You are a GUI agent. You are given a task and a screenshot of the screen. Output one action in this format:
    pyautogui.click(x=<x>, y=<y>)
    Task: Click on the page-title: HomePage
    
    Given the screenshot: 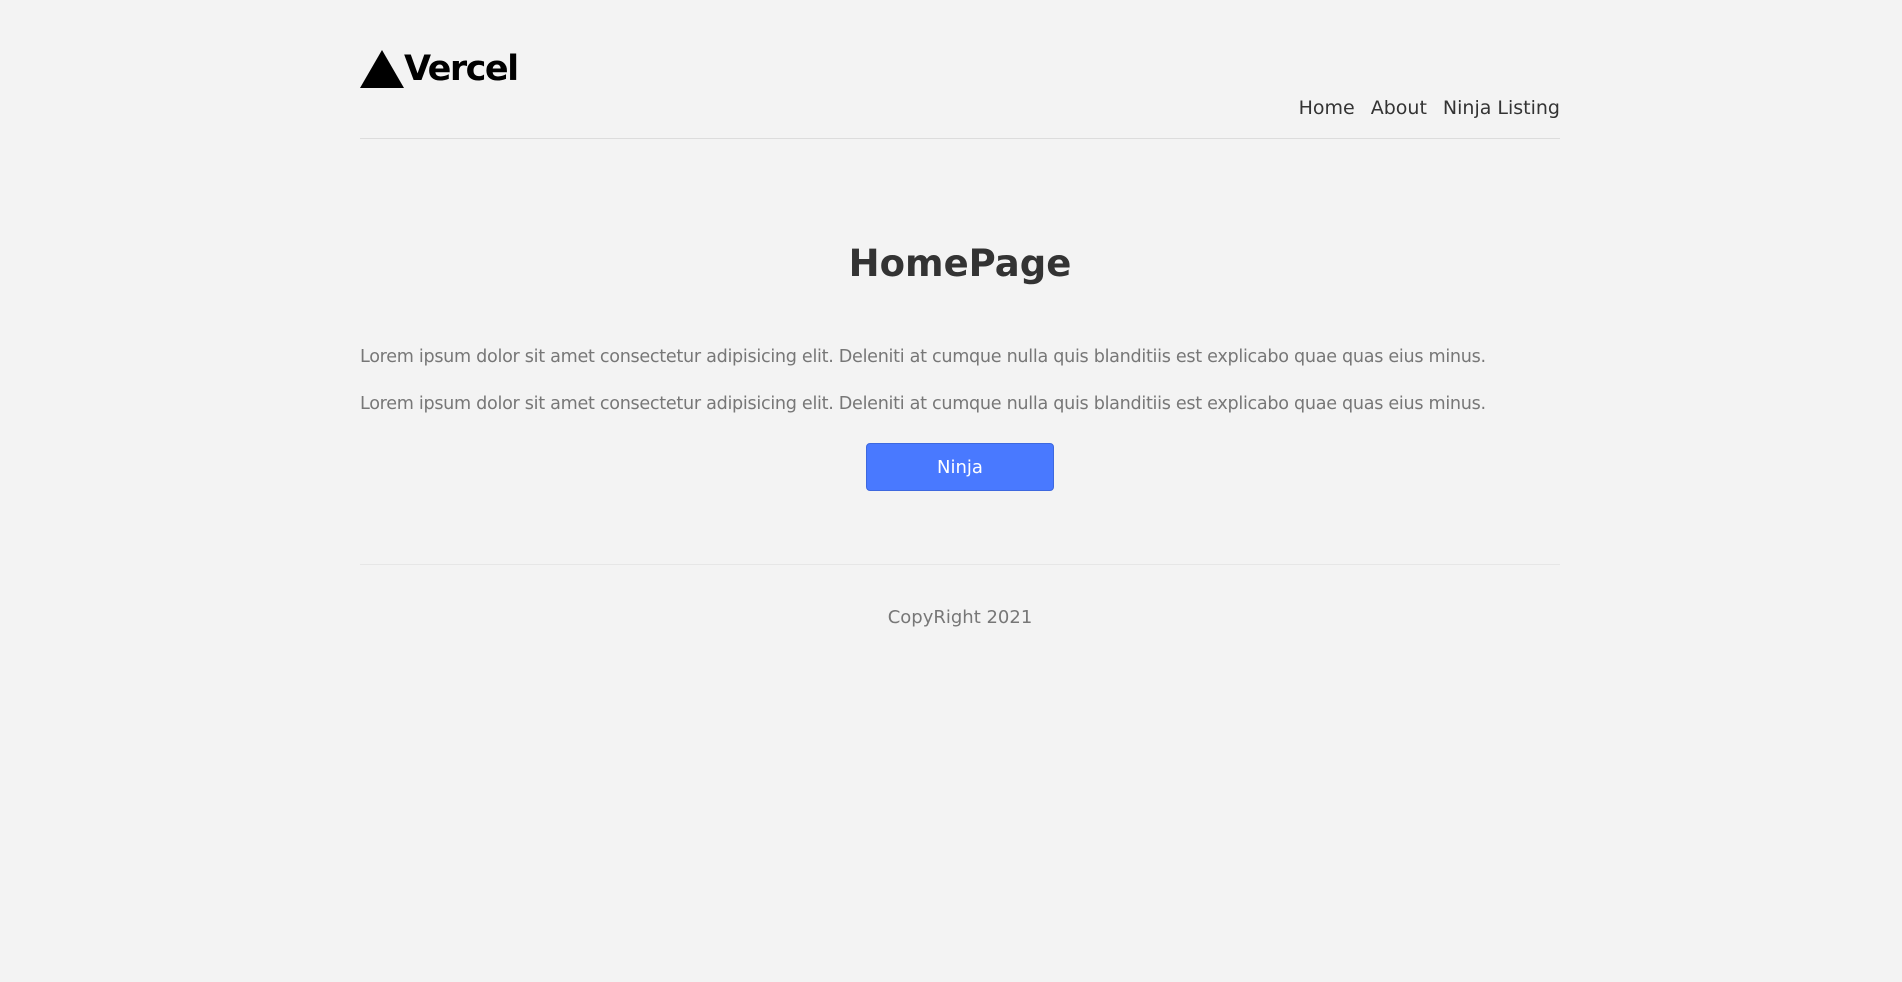 What is the action you would take?
    pyautogui.click(x=960, y=263)
    